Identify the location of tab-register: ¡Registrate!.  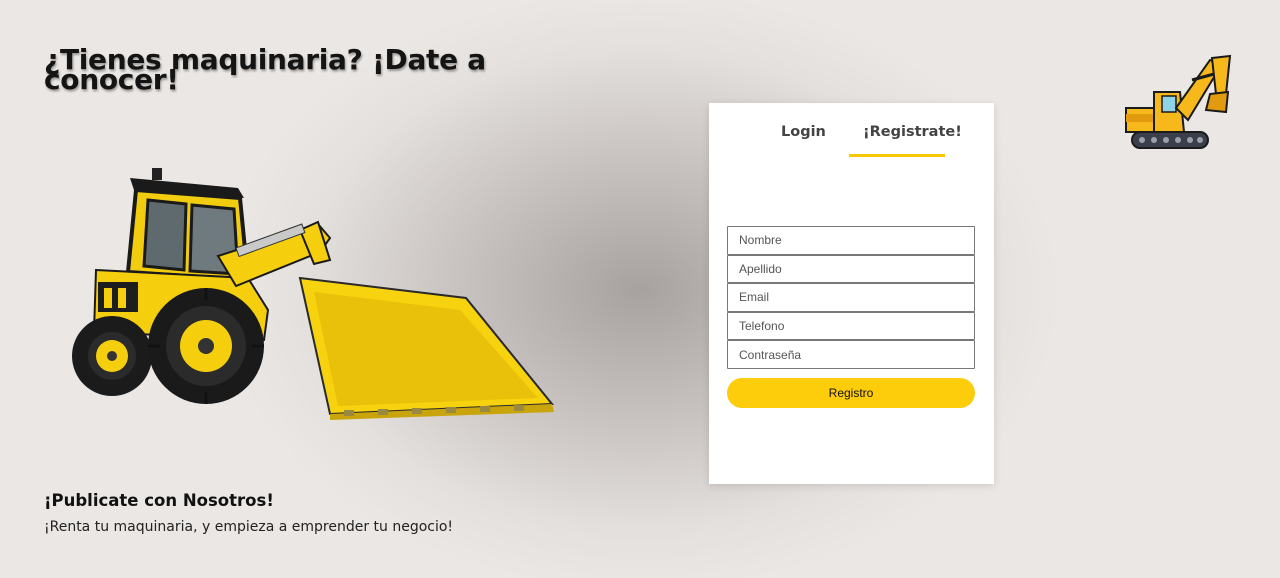
(912, 132).